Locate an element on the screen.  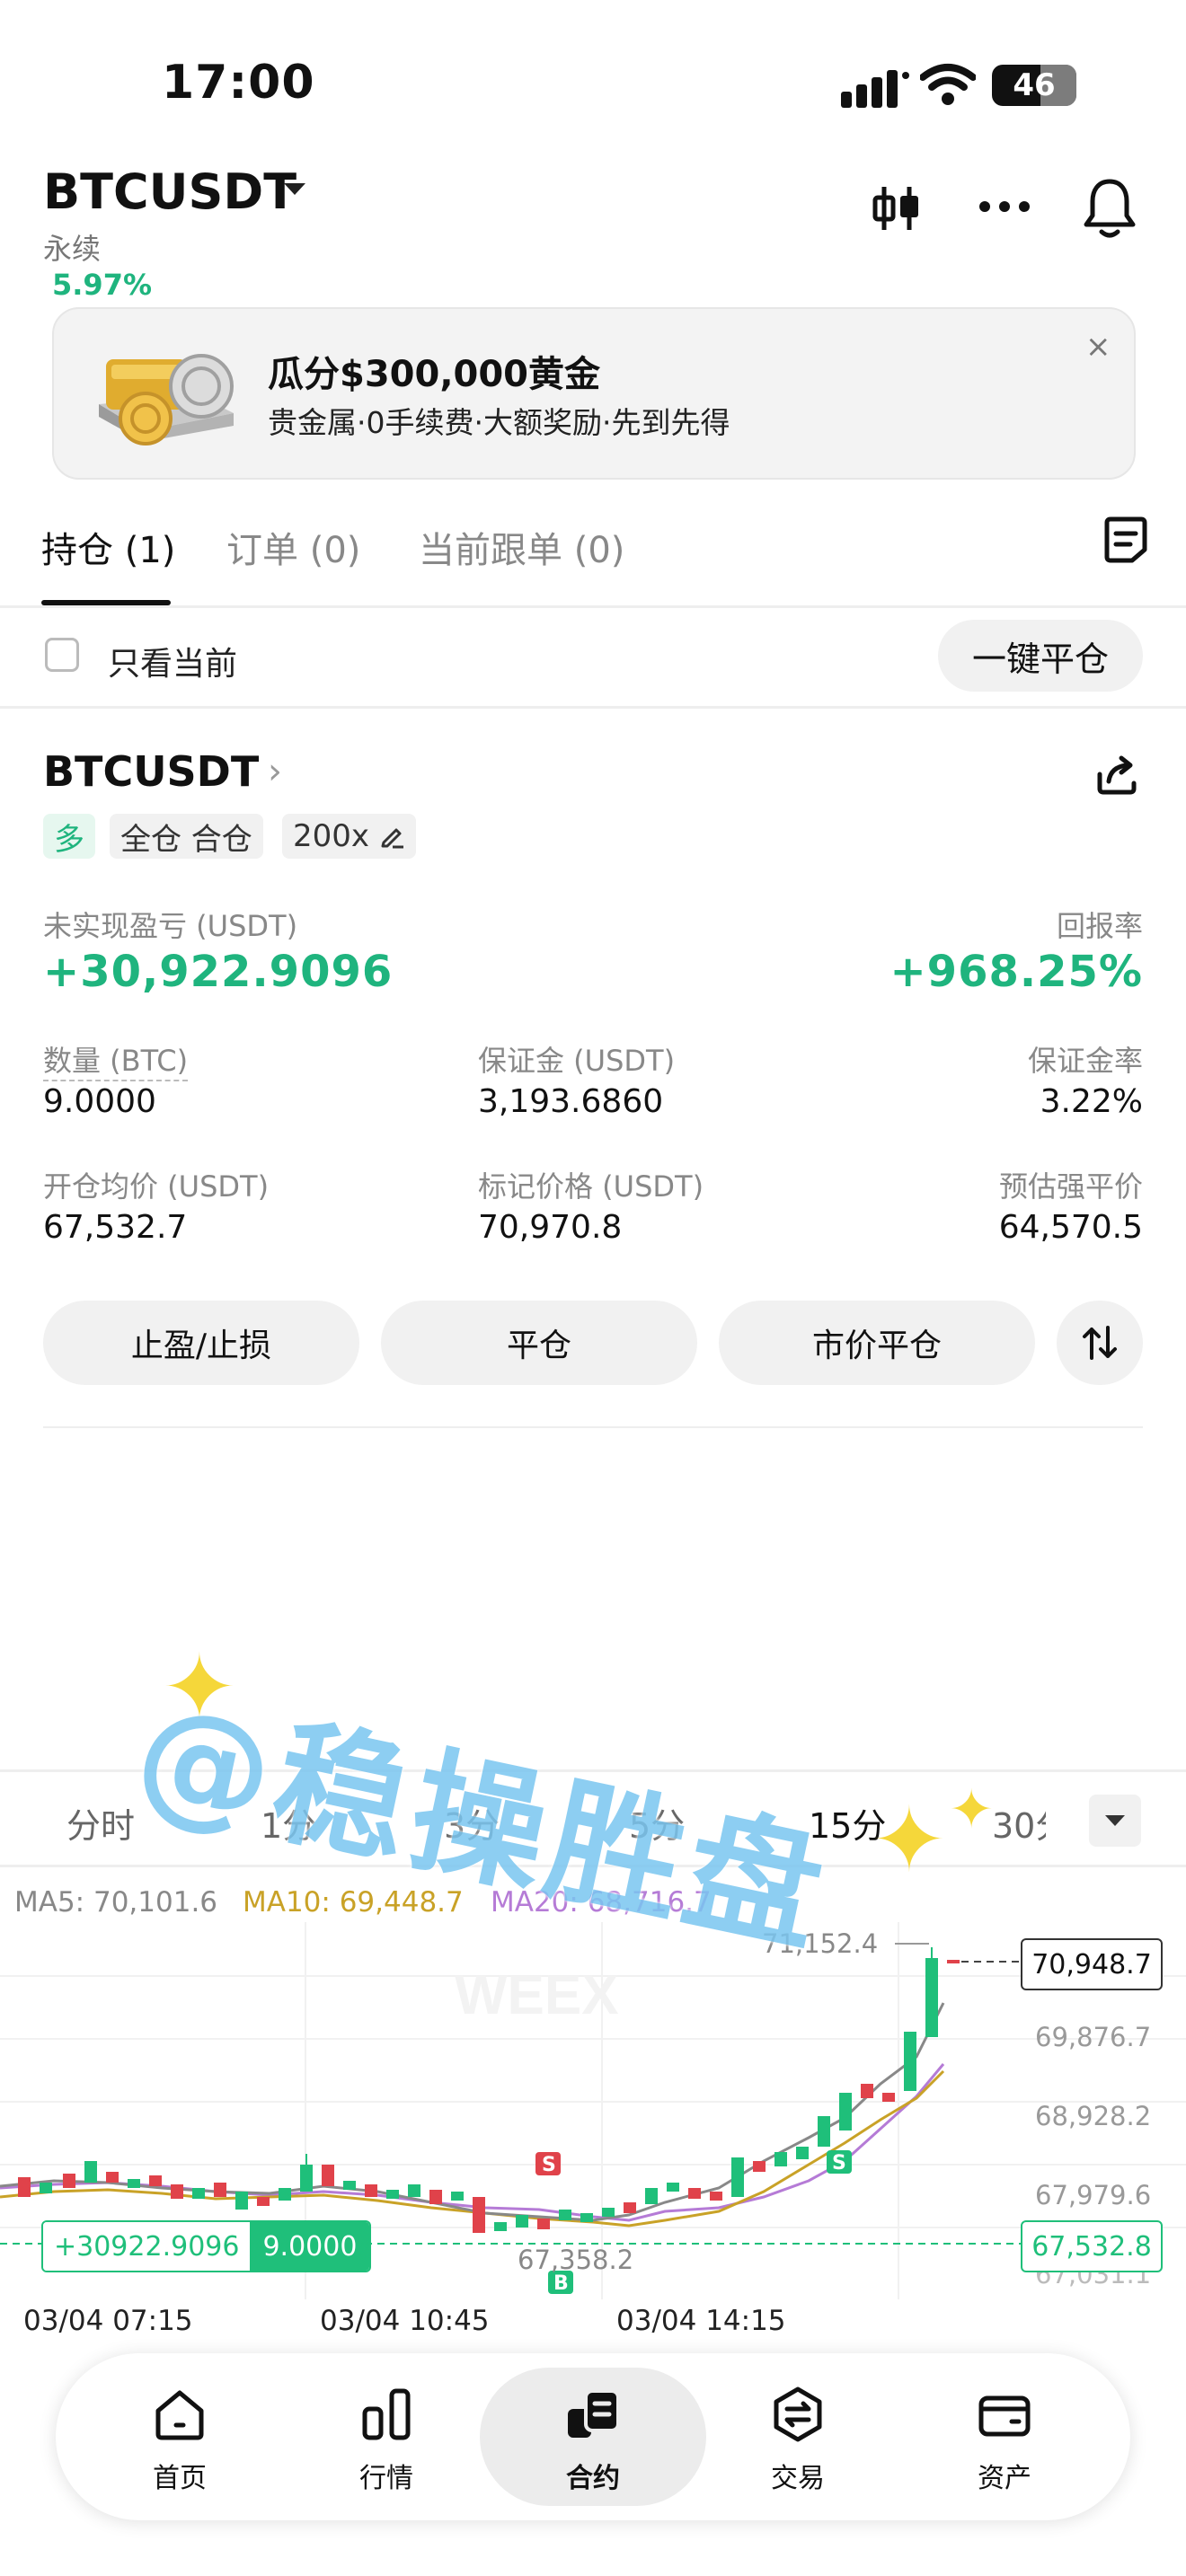
nav-trade-label: 交易 is located at coordinates (798, 2478).